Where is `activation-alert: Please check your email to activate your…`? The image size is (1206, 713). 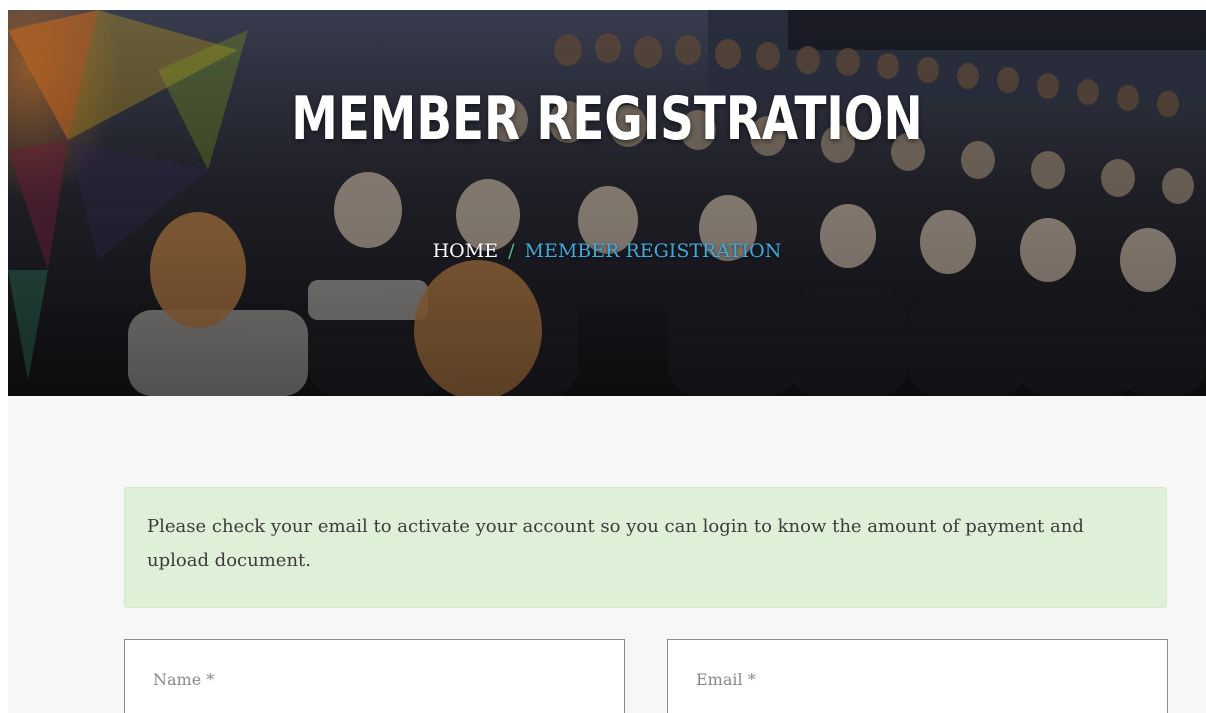 activation-alert: Please check your email to activate your… is located at coordinates (645, 547).